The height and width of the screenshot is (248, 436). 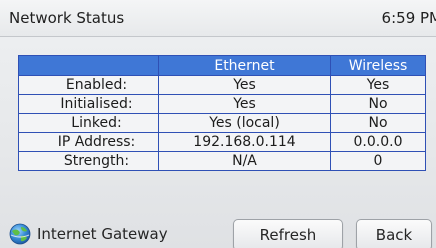 I want to click on table-row: Enabled: Yes Yes, so click(x=222, y=85).